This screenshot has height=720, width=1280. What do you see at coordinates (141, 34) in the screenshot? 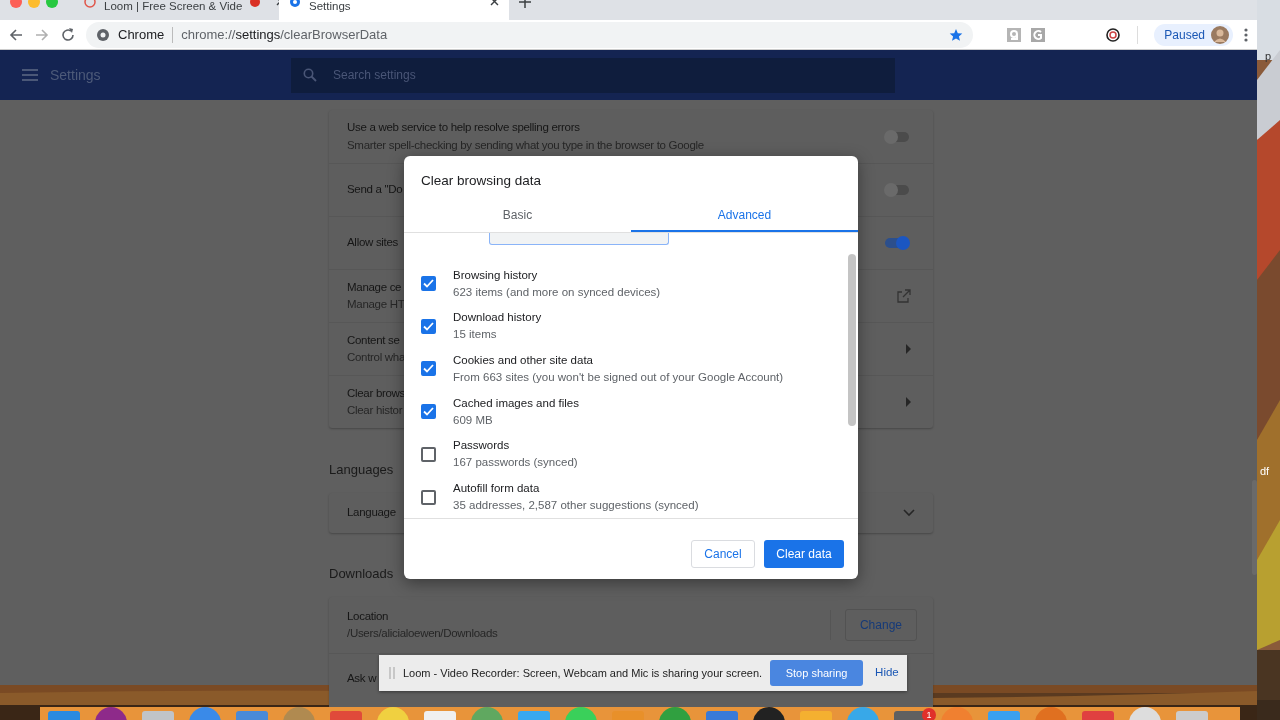
I see `site-label: Chrome` at bounding box center [141, 34].